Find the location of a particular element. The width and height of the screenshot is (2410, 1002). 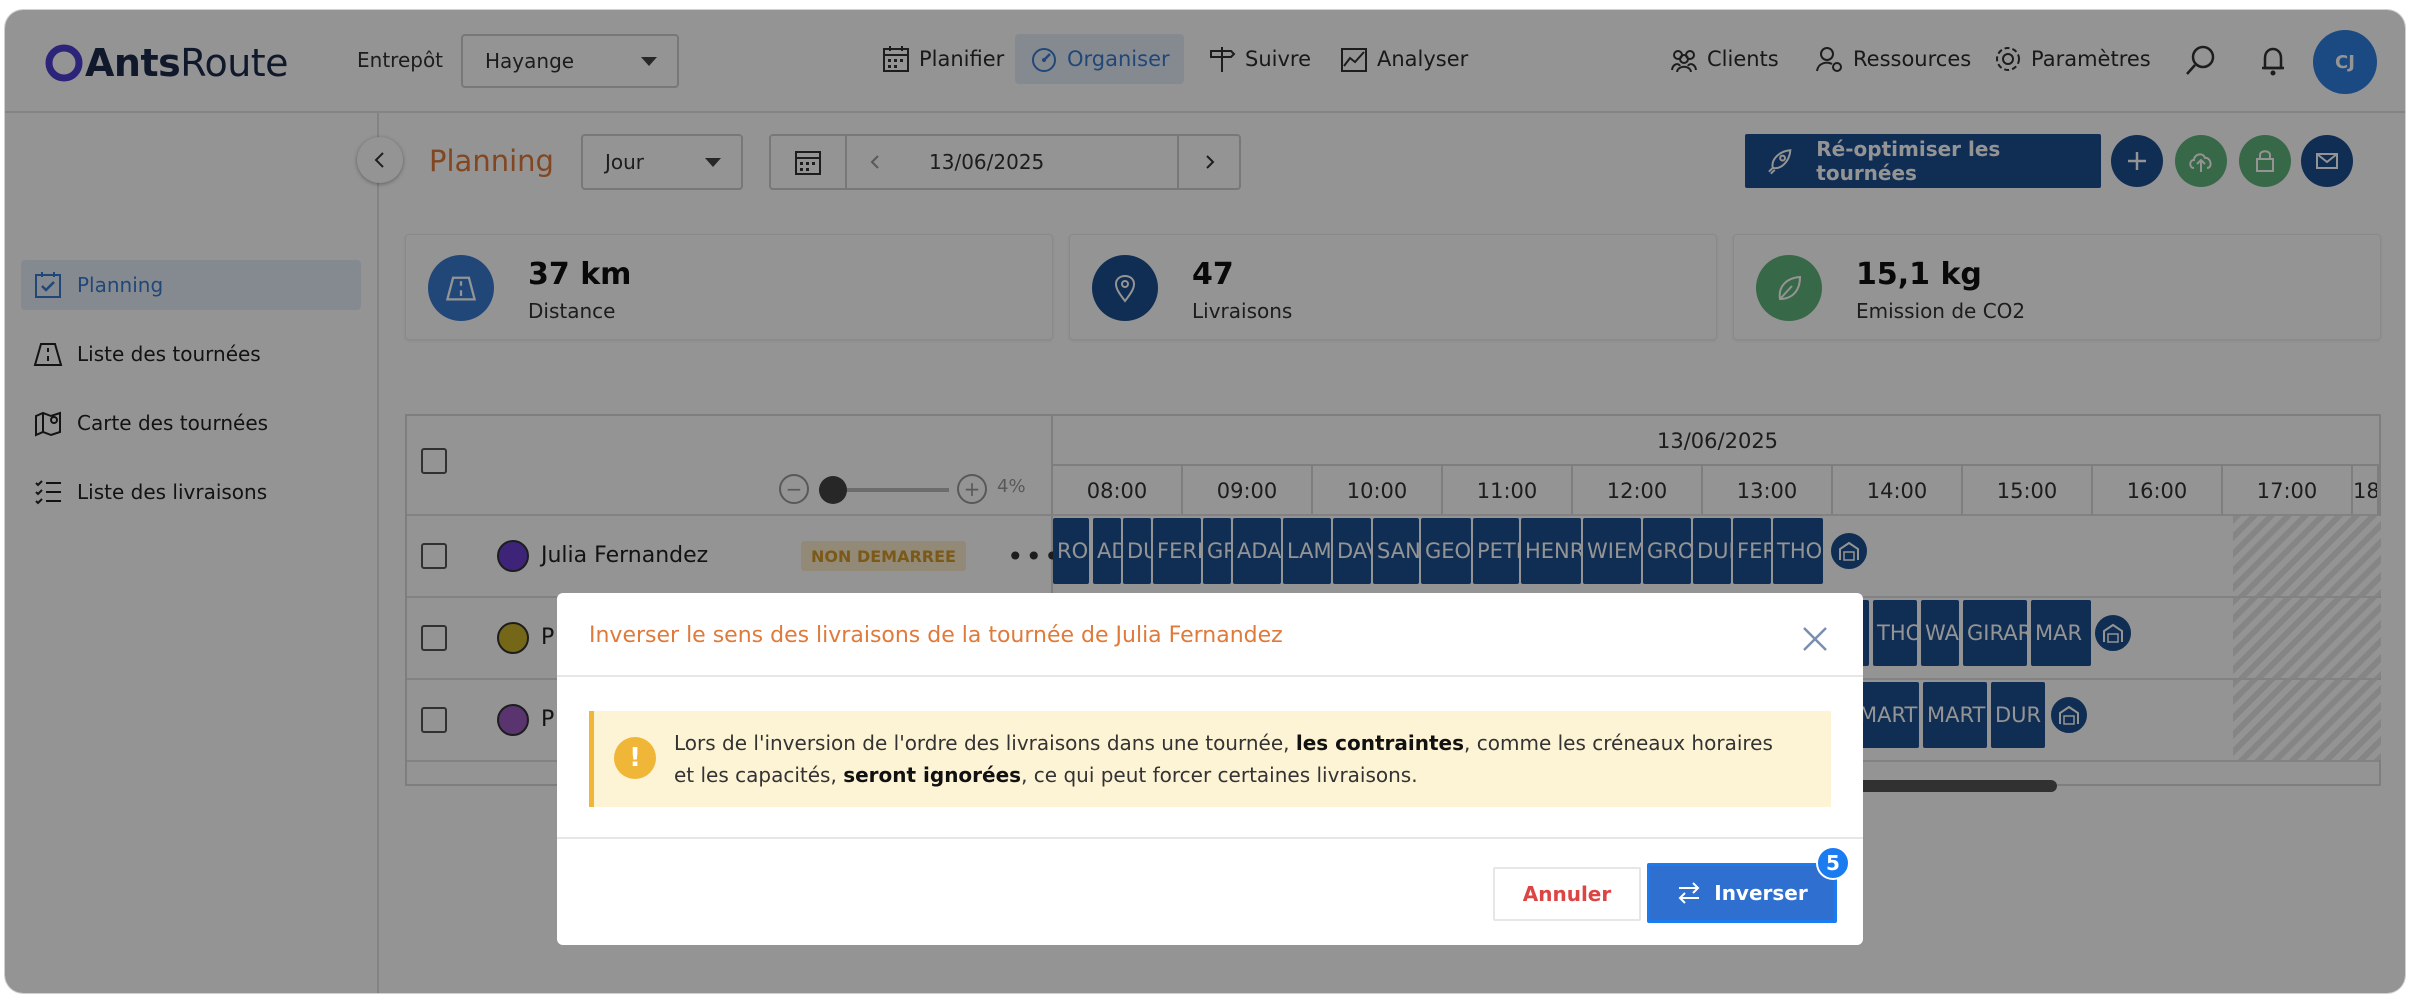

inverse-button: Inverser is located at coordinates (1742, 893).